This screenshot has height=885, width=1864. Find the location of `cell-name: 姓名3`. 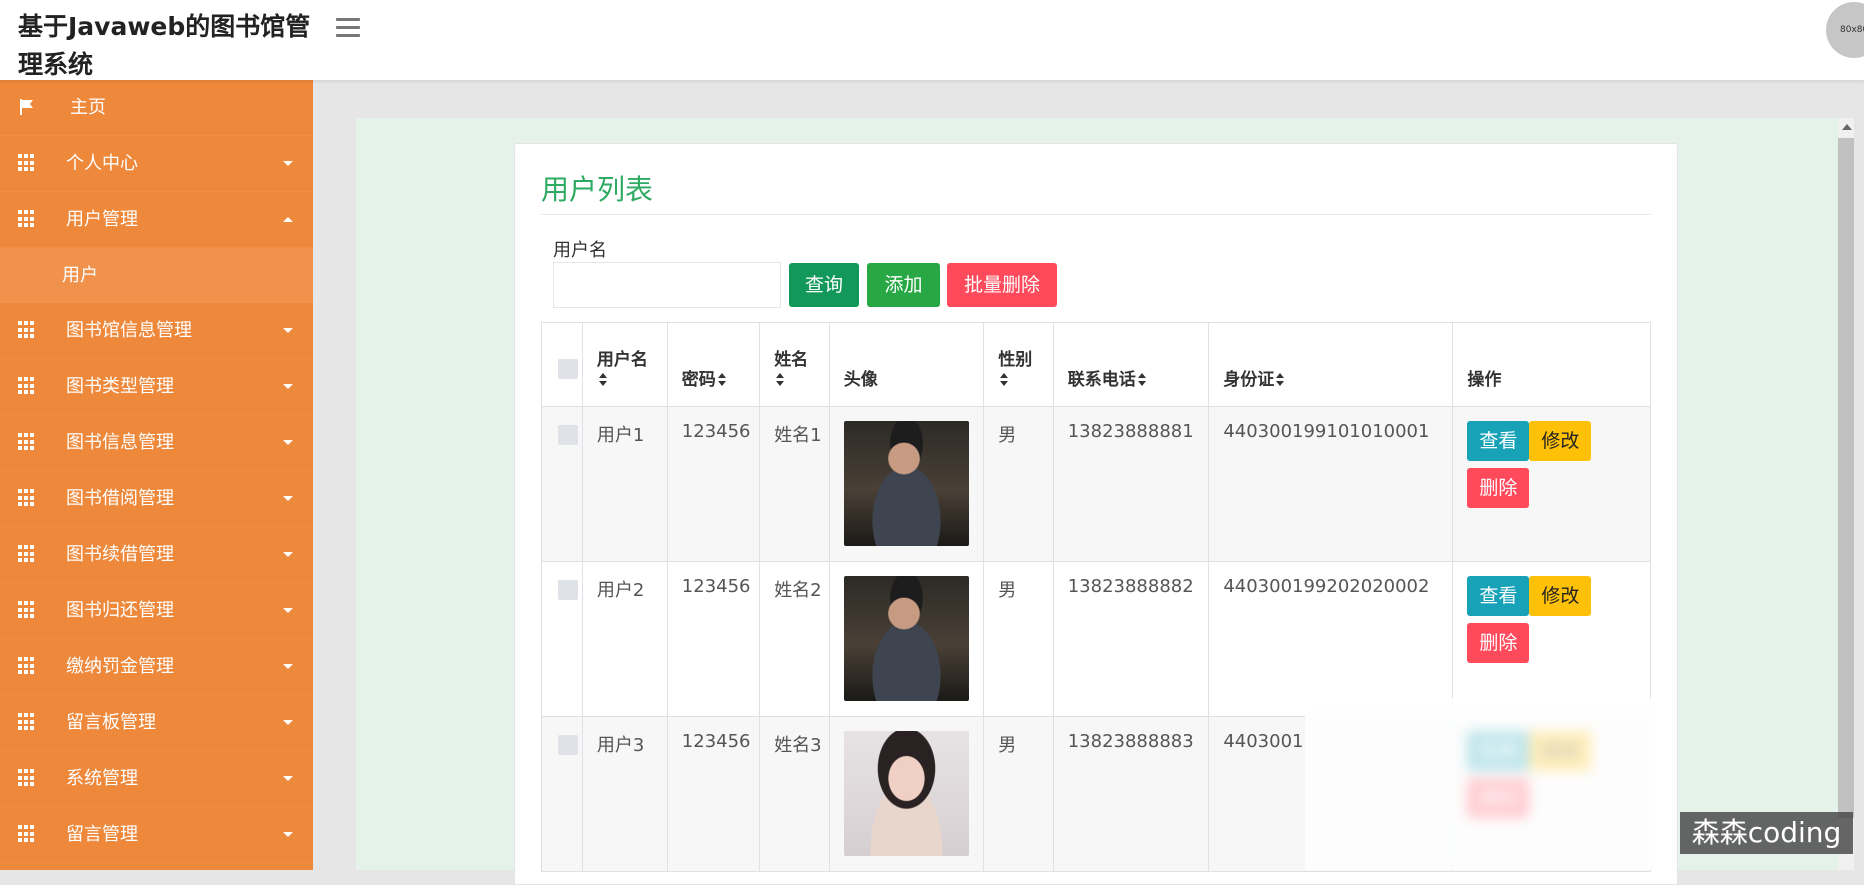

cell-name: 姓名3 is located at coordinates (794, 794).